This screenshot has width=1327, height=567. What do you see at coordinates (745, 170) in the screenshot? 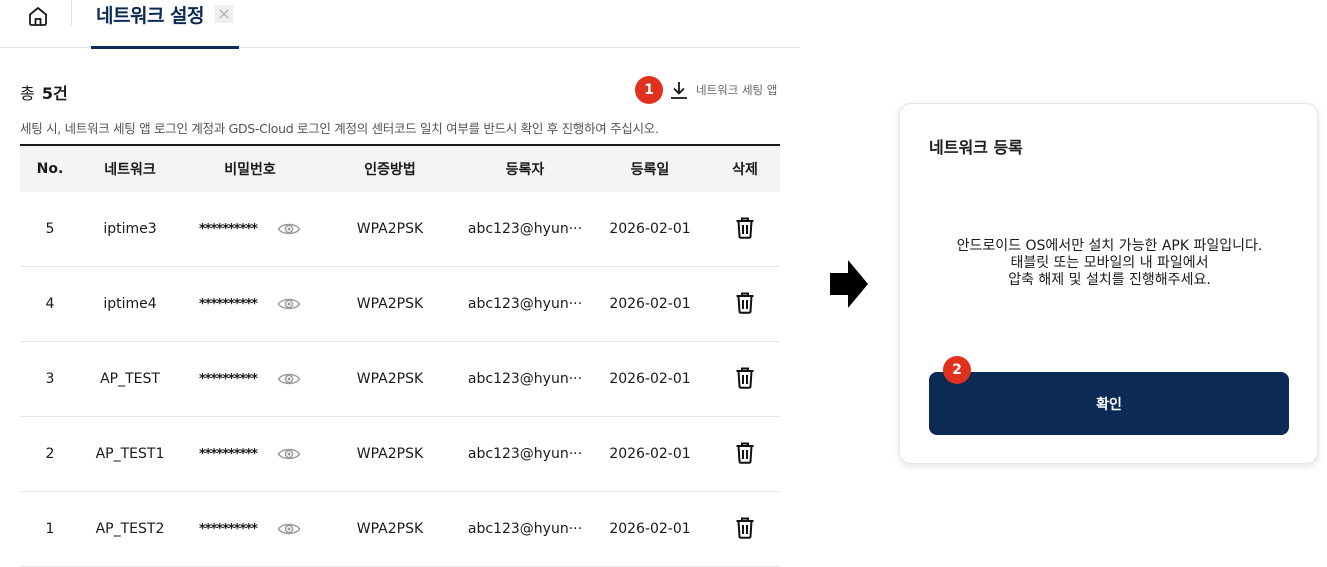
I see `header-delete: 삭제` at bounding box center [745, 170].